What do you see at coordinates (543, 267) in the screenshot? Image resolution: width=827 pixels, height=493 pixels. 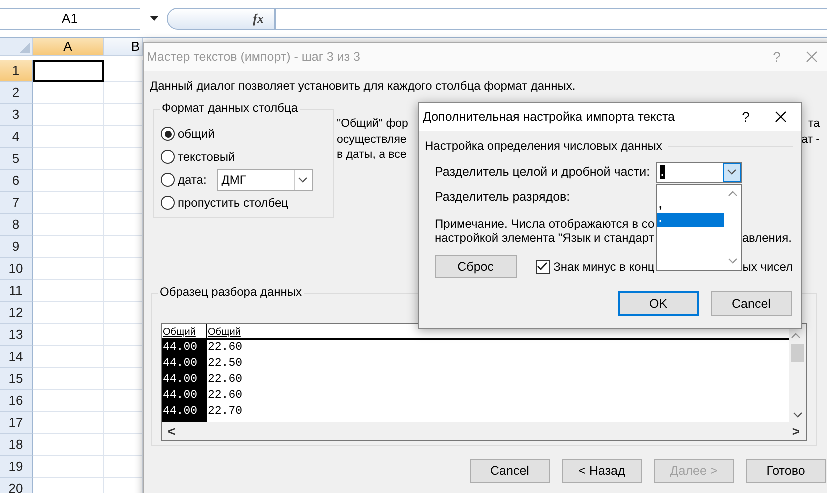 I see `checkbox` at bounding box center [543, 267].